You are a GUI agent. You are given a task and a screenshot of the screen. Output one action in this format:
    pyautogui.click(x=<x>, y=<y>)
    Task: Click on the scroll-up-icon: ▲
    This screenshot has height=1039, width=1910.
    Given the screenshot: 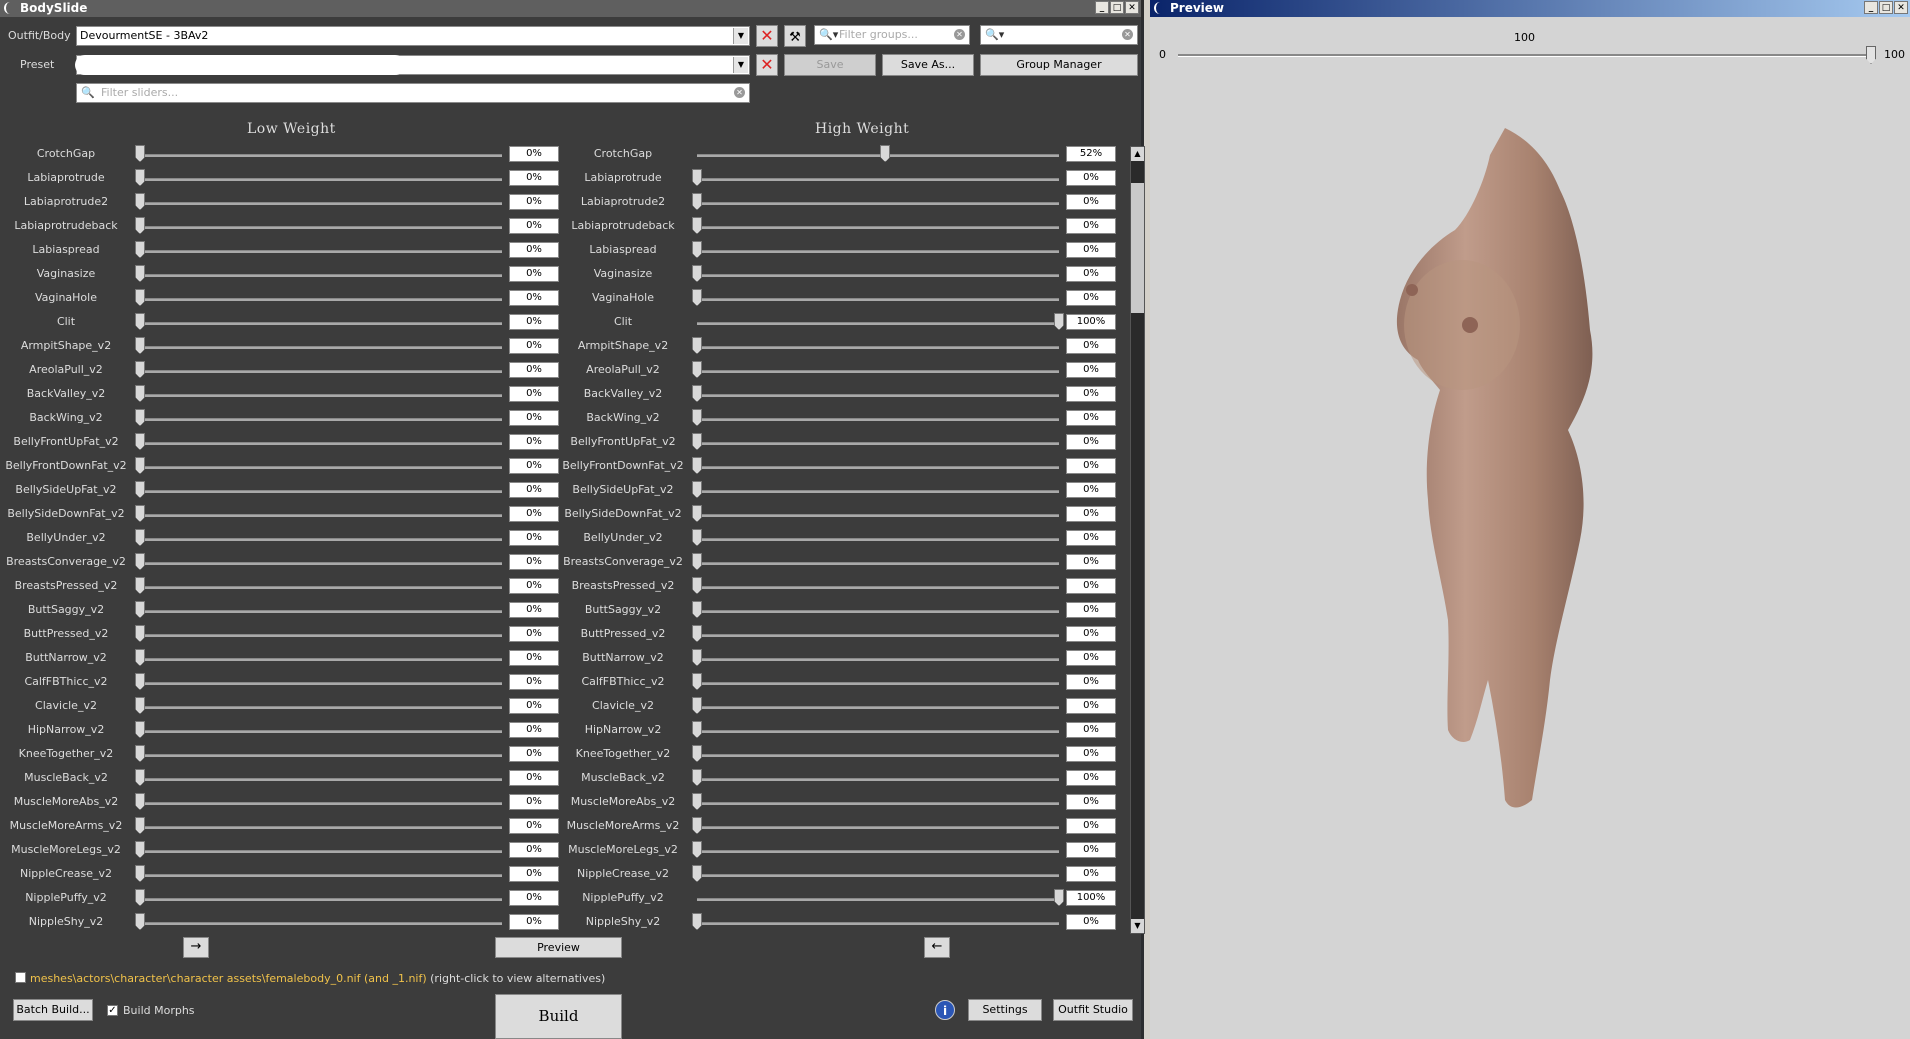 What is the action you would take?
    pyautogui.click(x=1137, y=154)
    